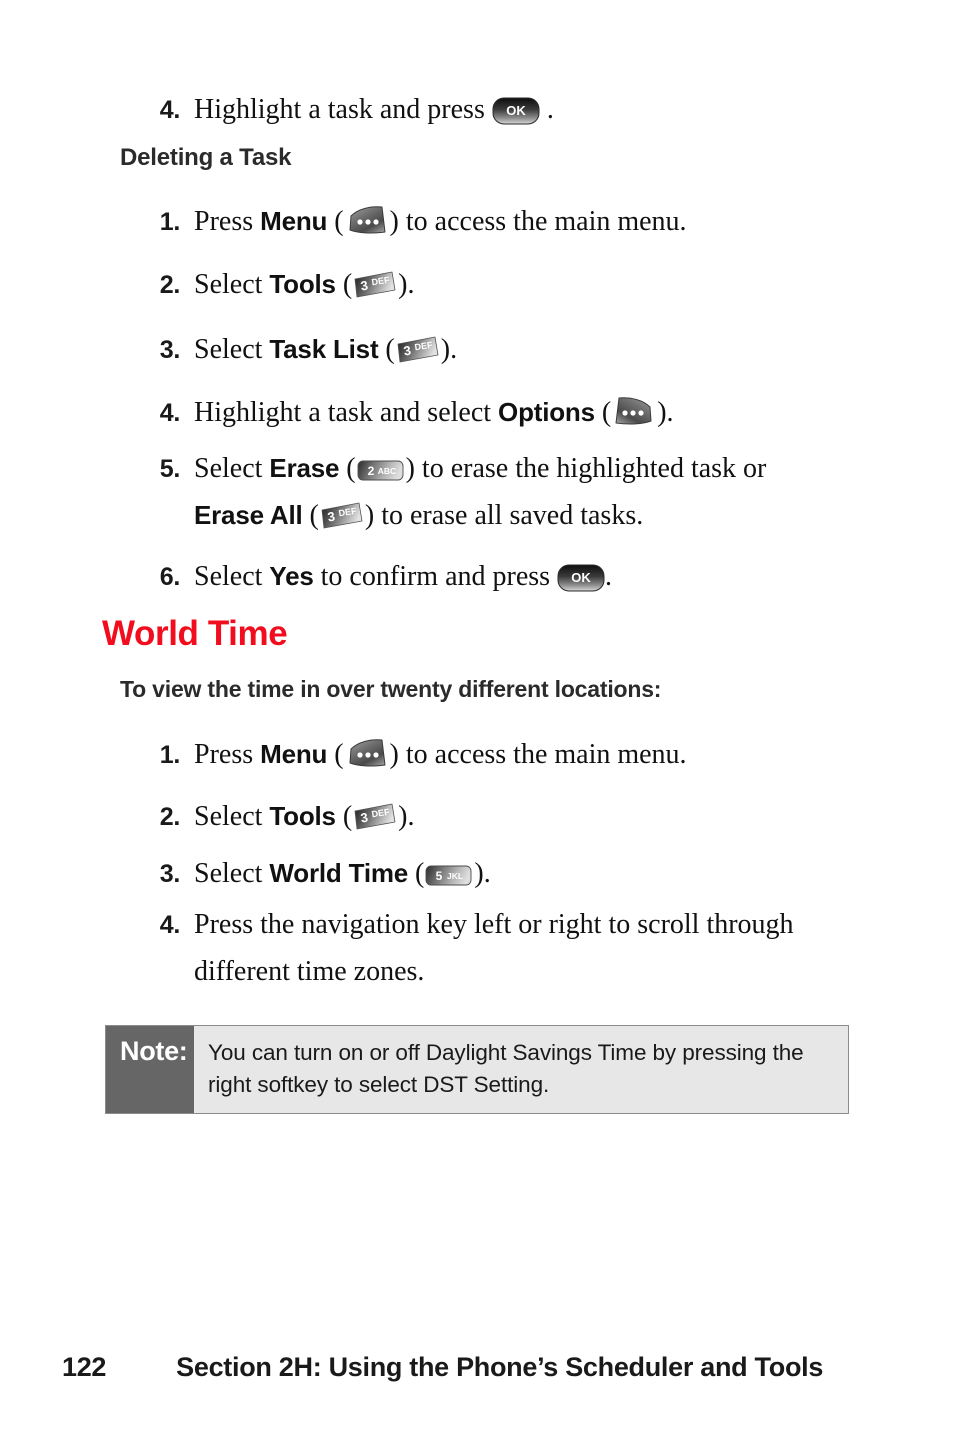  Describe the element at coordinates (84, 1367) in the screenshot. I see `page-number: 122` at that location.